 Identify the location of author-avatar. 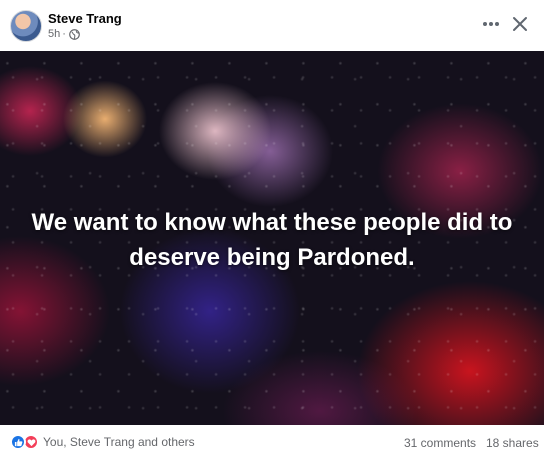
(26, 26).